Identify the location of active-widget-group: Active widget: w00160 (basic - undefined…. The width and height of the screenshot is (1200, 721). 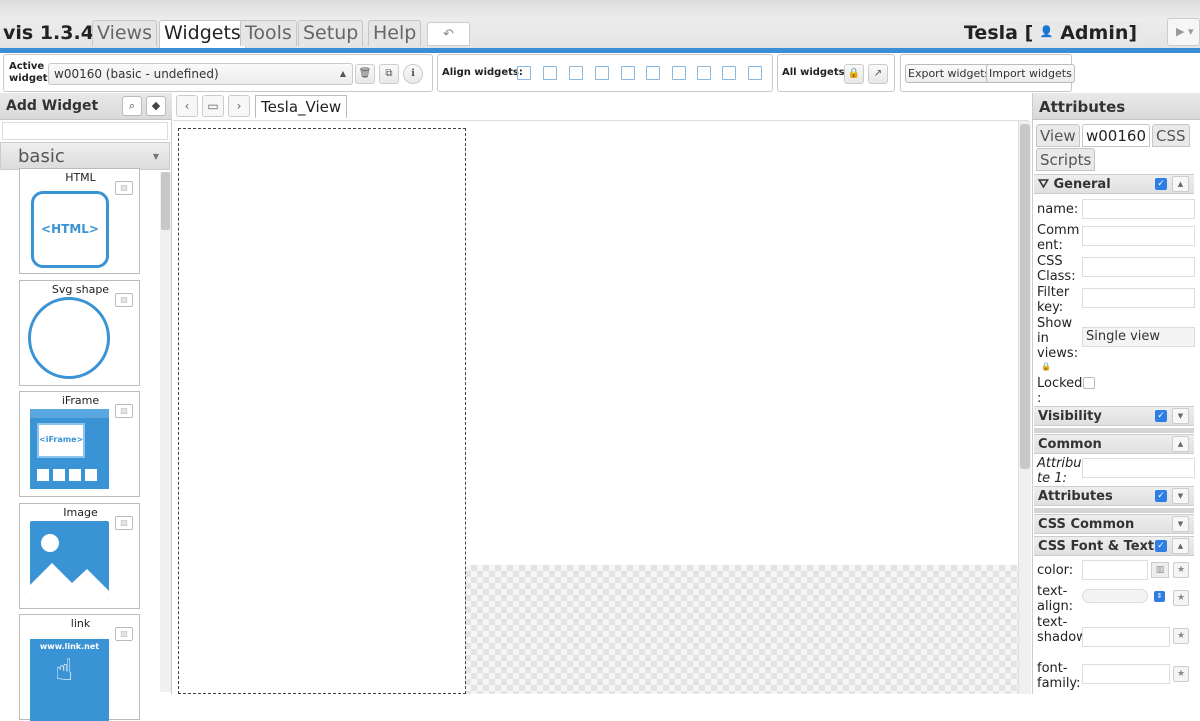
(218, 73).